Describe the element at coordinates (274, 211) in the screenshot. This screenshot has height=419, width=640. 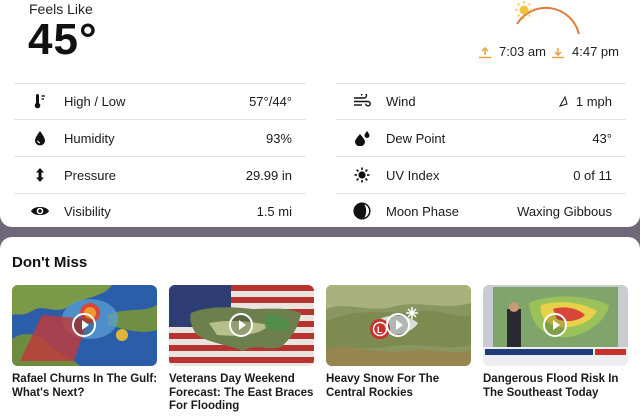
I see `detail-value: 1.5 mi` at that location.